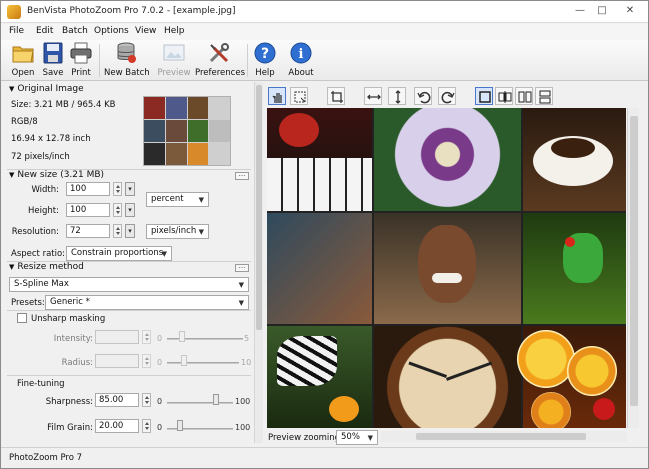 Image resolution: width=649 pixels, height=469 pixels. I want to click on tile-citrus-slices, so click(571, 377).